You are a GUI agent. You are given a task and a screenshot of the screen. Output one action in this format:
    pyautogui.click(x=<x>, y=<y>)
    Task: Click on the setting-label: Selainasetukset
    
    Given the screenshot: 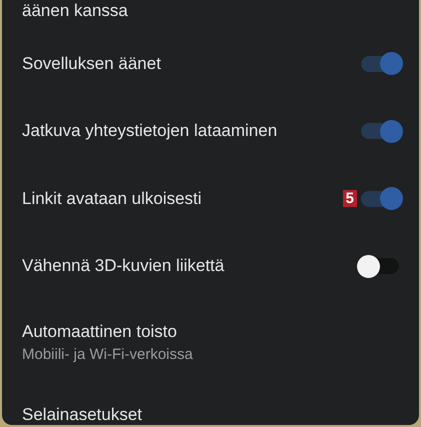 What is the action you would take?
    pyautogui.click(x=83, y=414)
    